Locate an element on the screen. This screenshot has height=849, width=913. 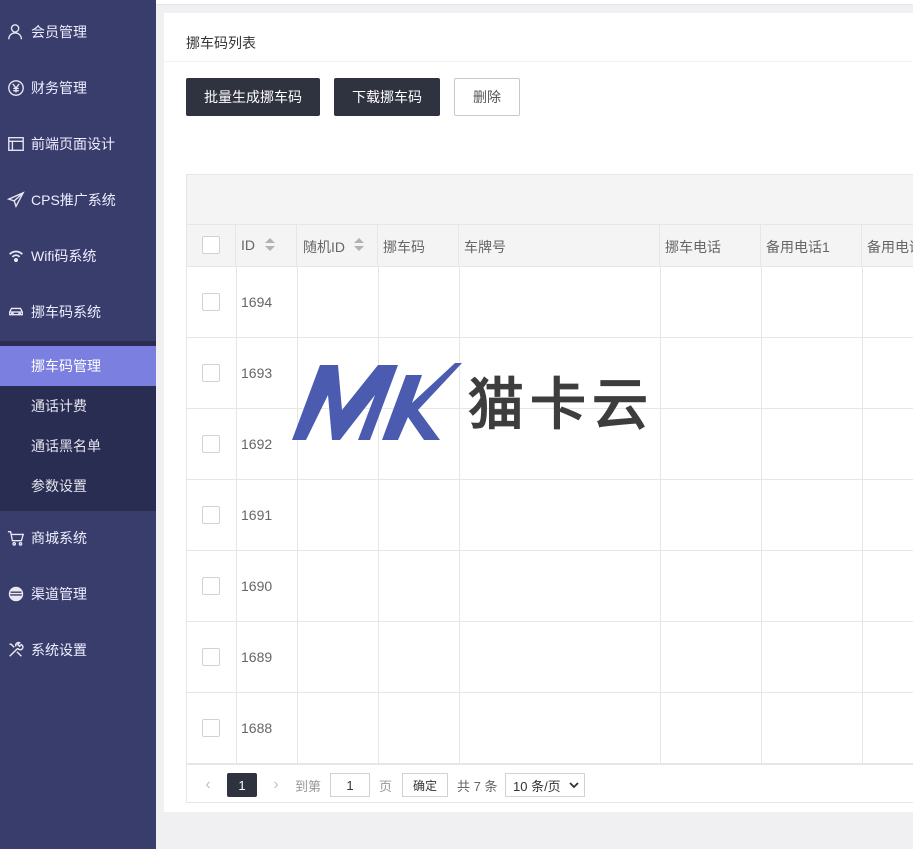
sidebar-item-label: 商城系统 is located at coordinates (59, 538).